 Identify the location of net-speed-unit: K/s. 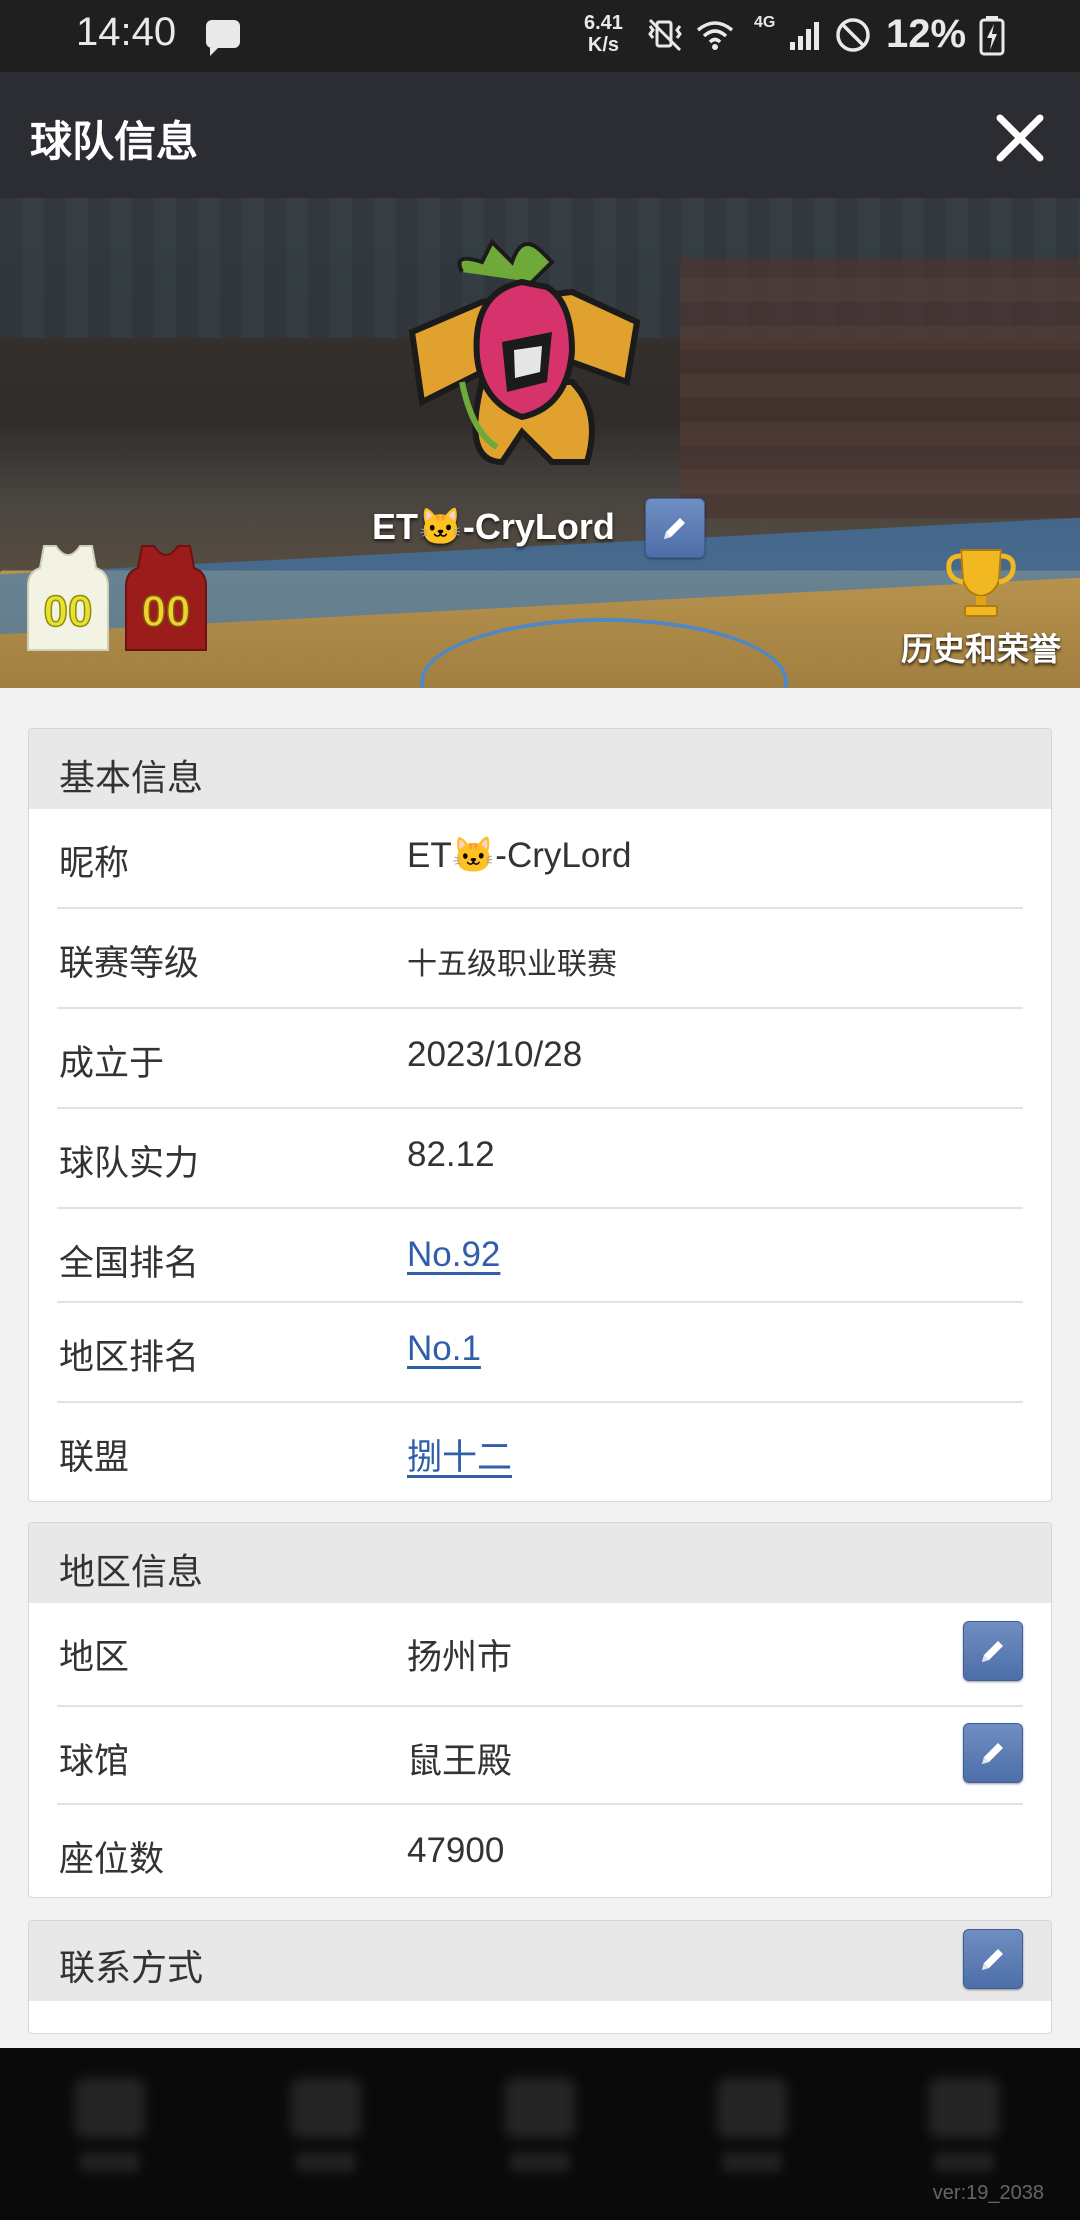
(603, 45).